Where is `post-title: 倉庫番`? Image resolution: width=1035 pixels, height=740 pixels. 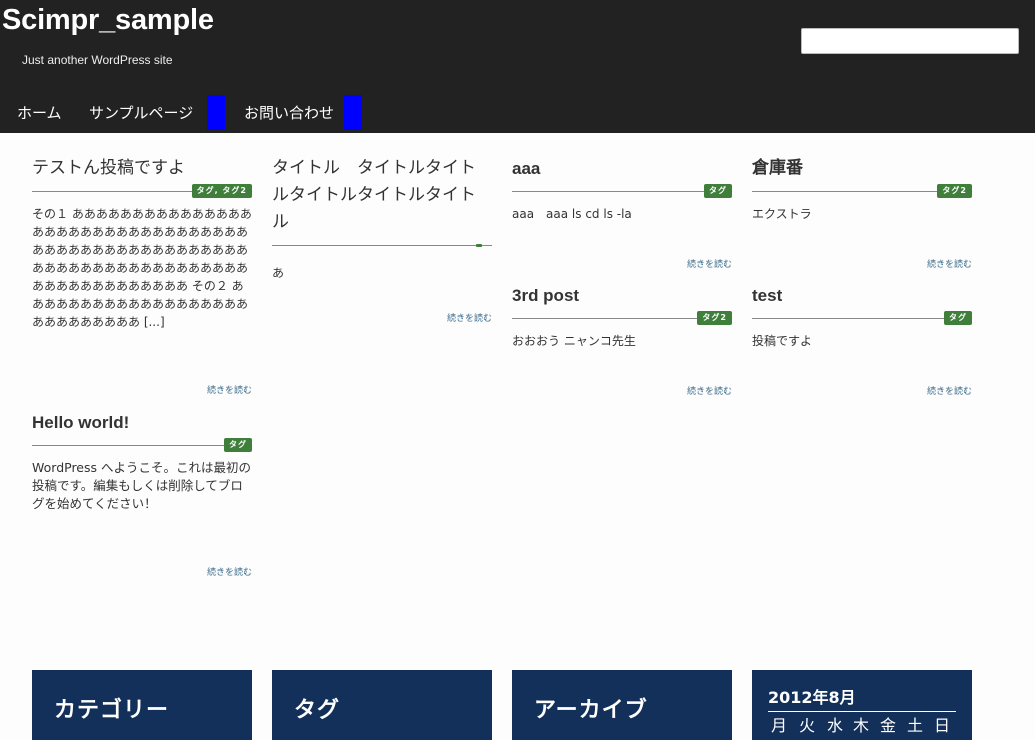 post-title: 倉庫番 is located at coordinates (862, 168).